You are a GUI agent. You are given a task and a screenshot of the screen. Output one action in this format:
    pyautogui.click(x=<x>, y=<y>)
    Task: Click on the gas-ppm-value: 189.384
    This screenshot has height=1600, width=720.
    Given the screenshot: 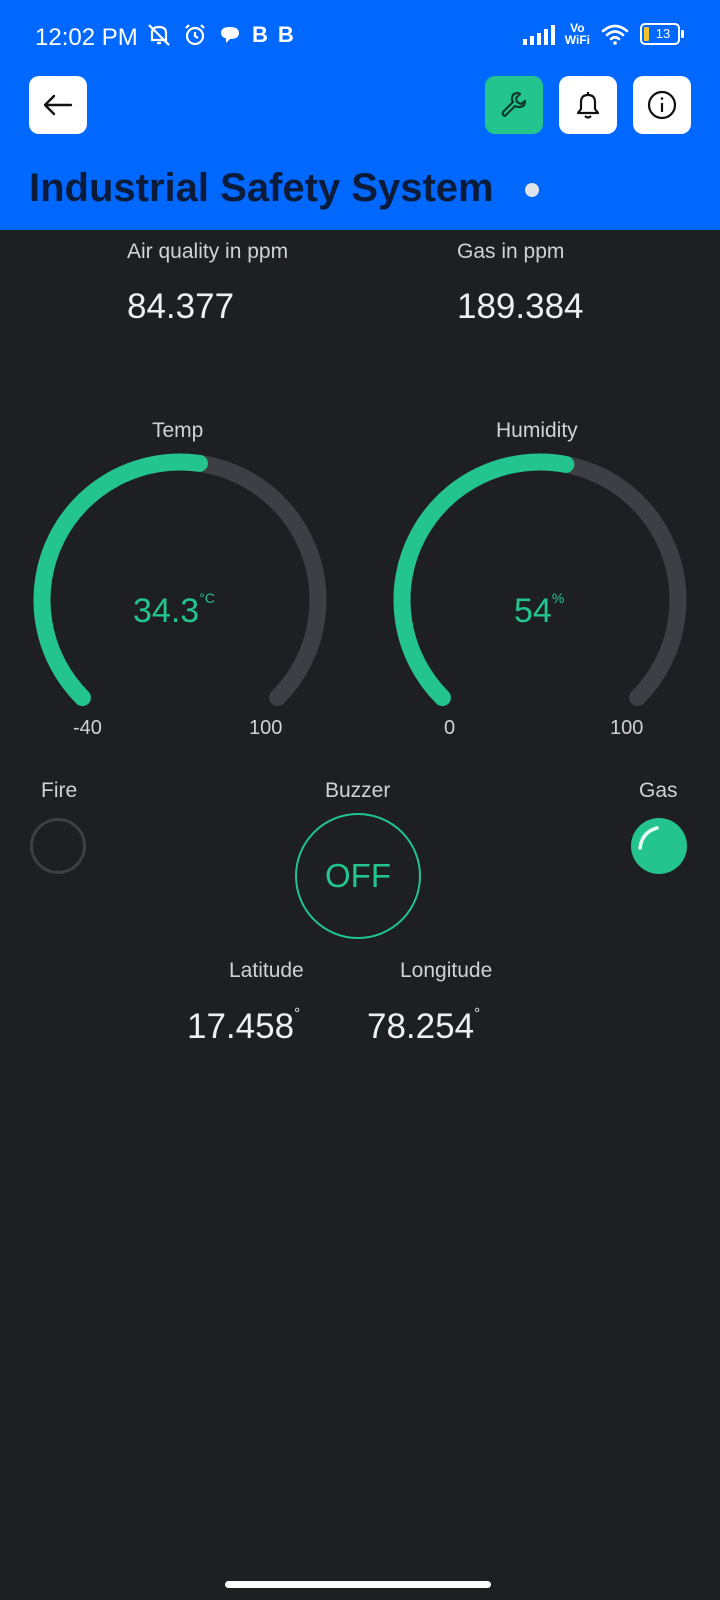 What is the action you would take?
    pyautogui.click(x=520, y=306)
    